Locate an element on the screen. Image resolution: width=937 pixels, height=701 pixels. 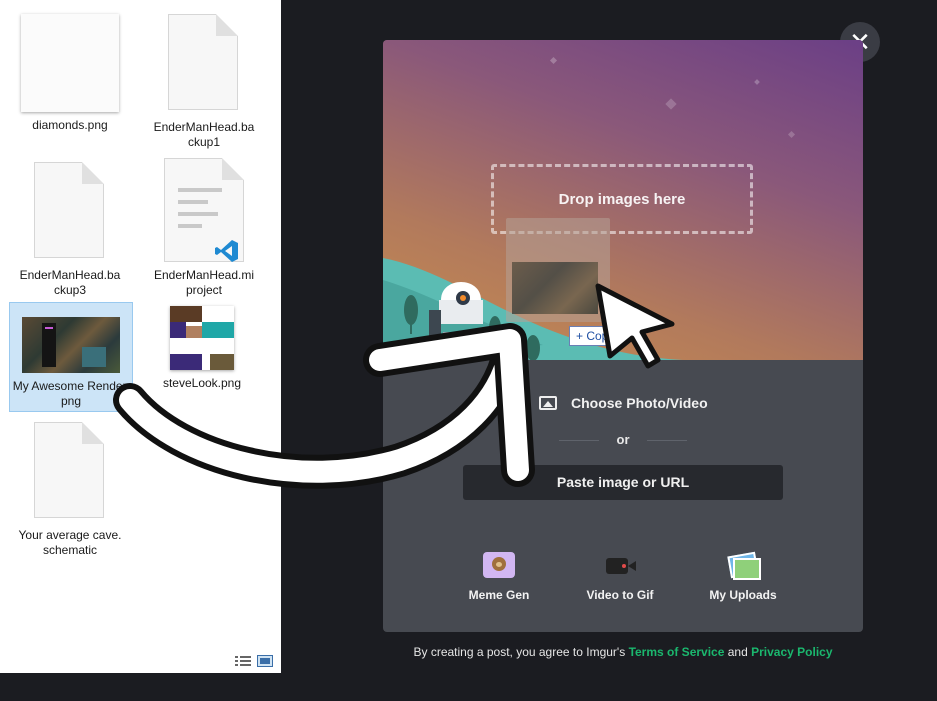
photo-icon is located at coordinates (548, 403).